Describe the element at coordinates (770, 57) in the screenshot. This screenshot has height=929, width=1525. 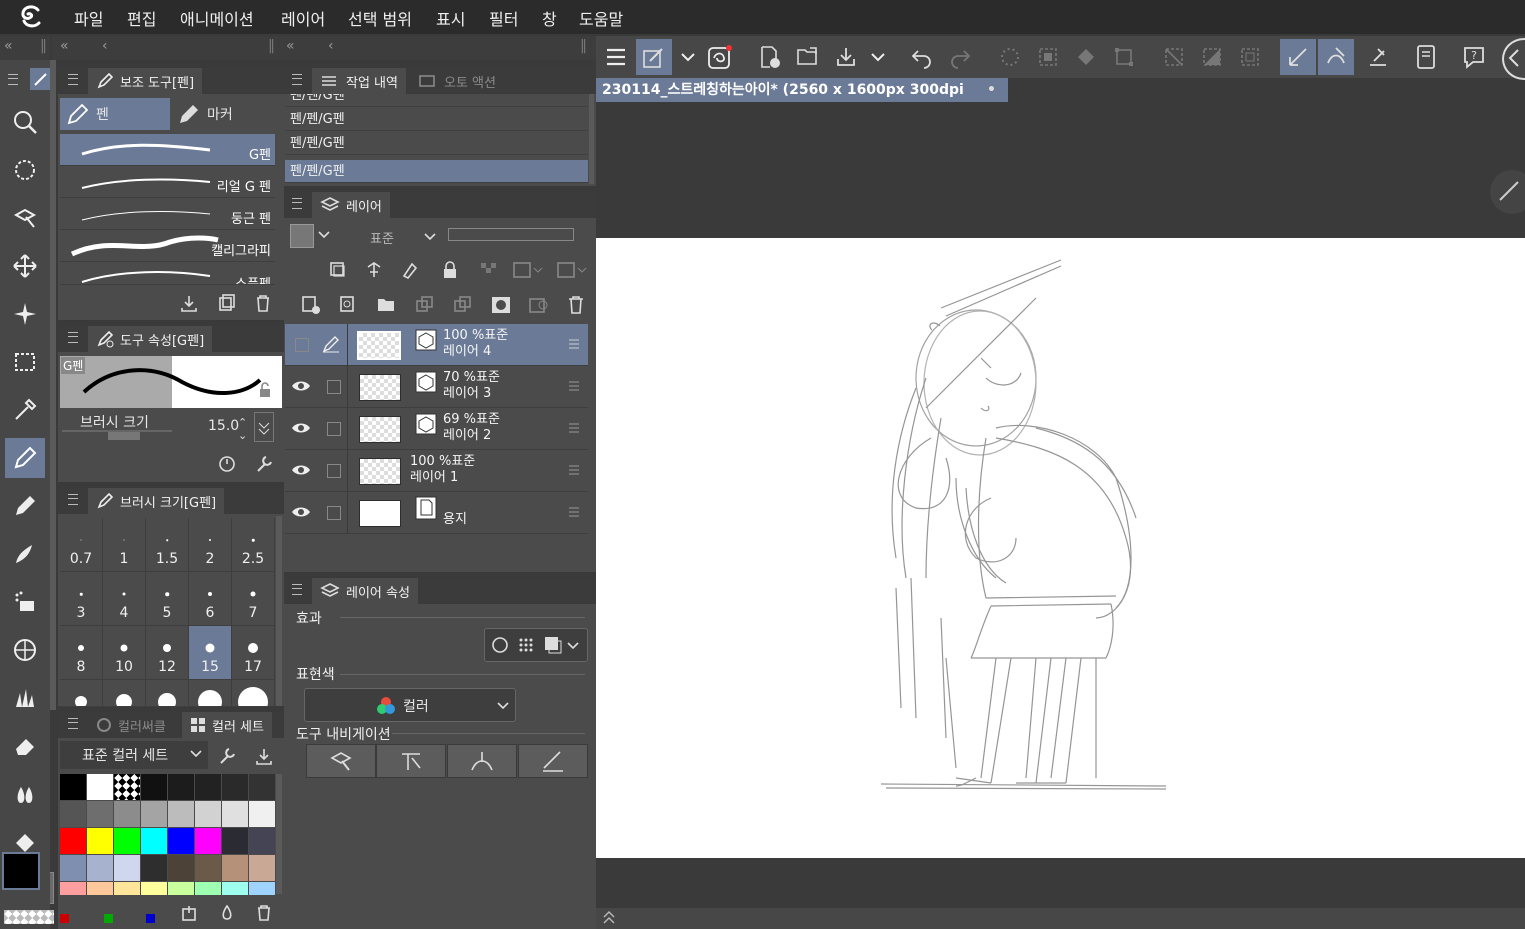
I see `new-file-icon` at that location.